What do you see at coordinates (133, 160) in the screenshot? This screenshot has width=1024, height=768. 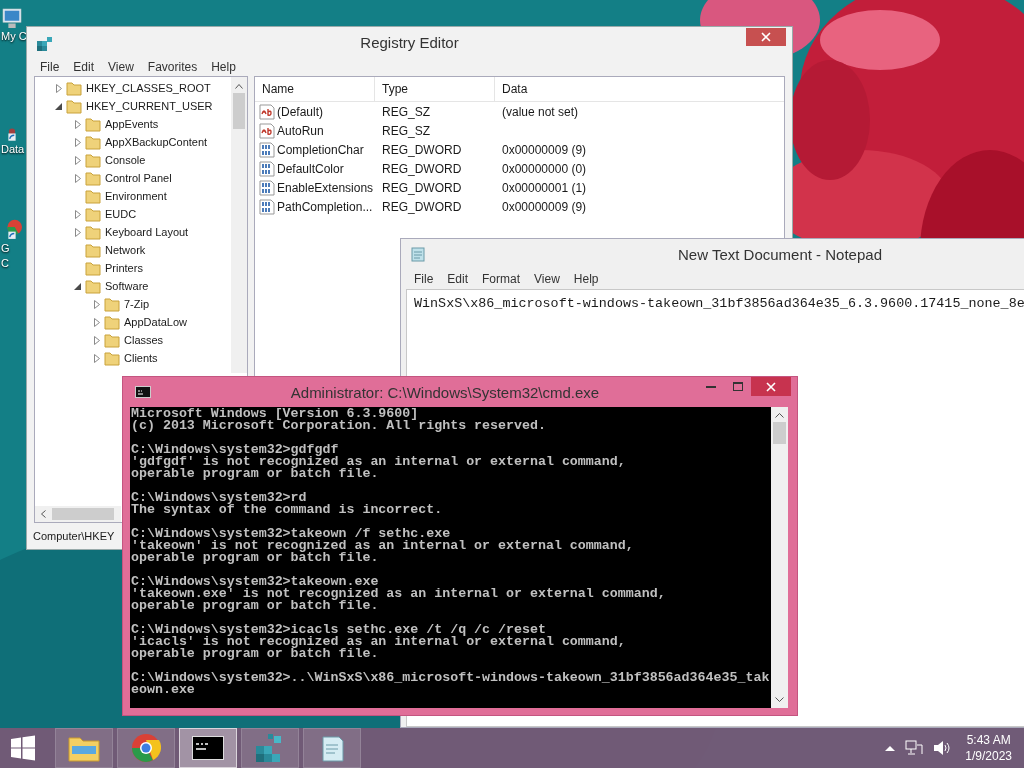 I see `tree-item: Console` at bounding box center [133, 160].